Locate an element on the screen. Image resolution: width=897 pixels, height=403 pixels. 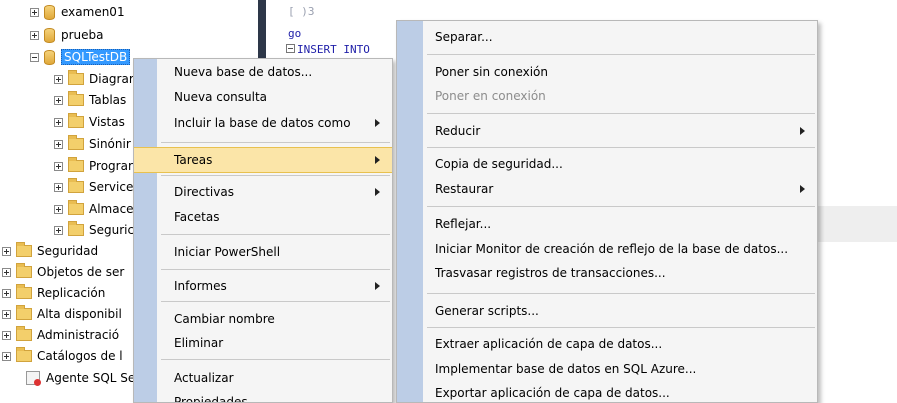
menu-item-eliminar: Eliminar is located at coordinates (263, 343).